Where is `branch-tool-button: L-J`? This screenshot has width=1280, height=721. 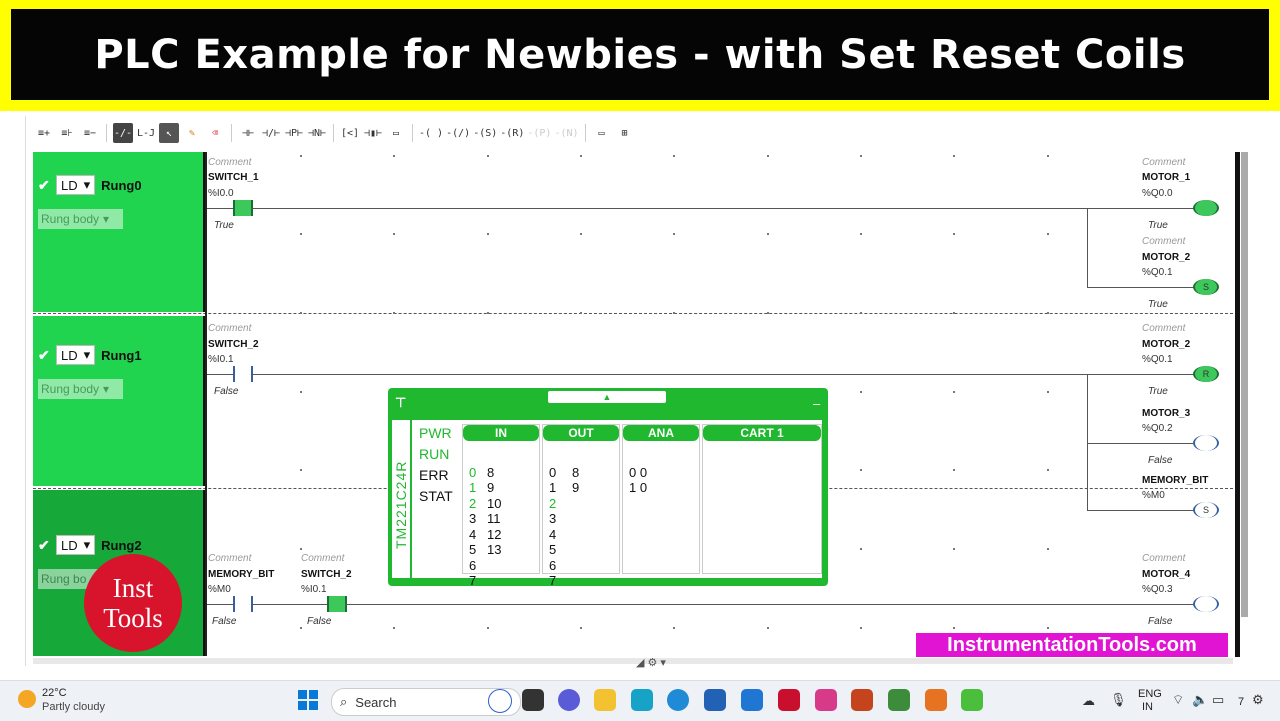 branch-tool-button: L-J is located at coordinates (146, 133).